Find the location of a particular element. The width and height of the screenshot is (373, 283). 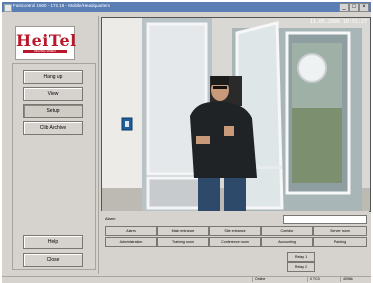

app-icon is located at coordinates (8, 8).